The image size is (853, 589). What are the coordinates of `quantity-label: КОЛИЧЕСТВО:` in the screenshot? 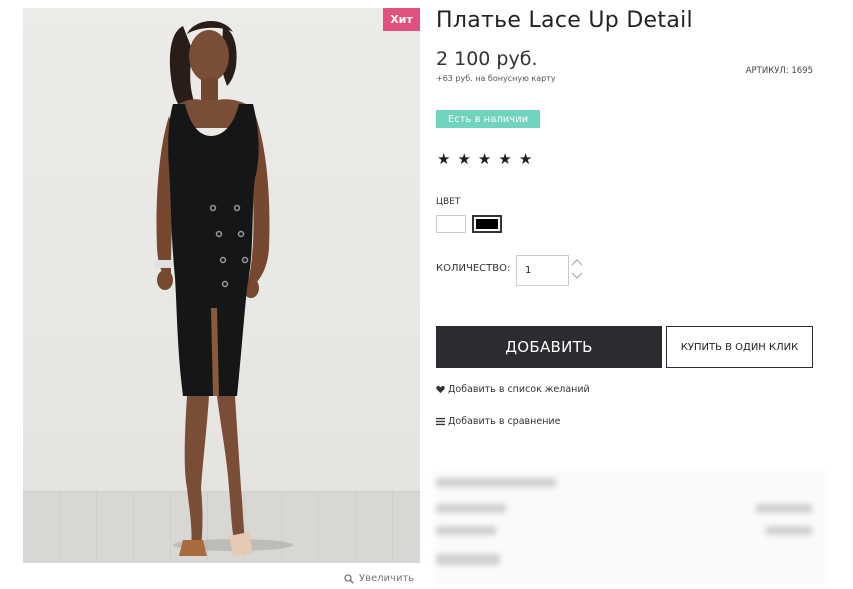 It's located at (473, 268).